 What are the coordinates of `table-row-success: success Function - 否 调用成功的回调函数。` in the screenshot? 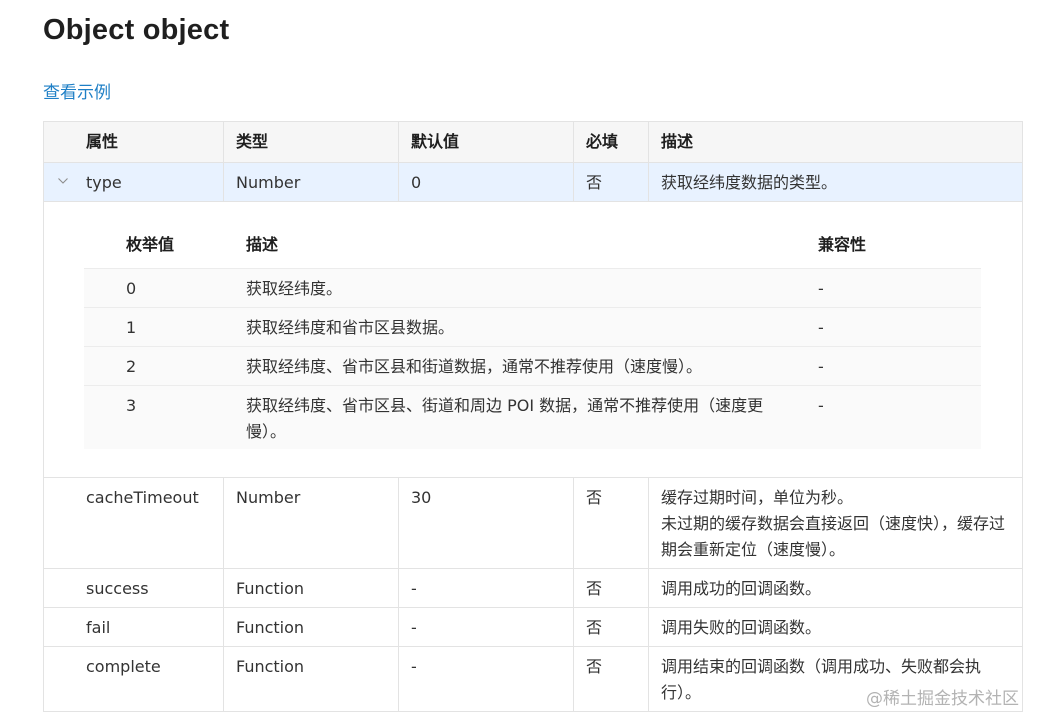 It's located at (533, 588).